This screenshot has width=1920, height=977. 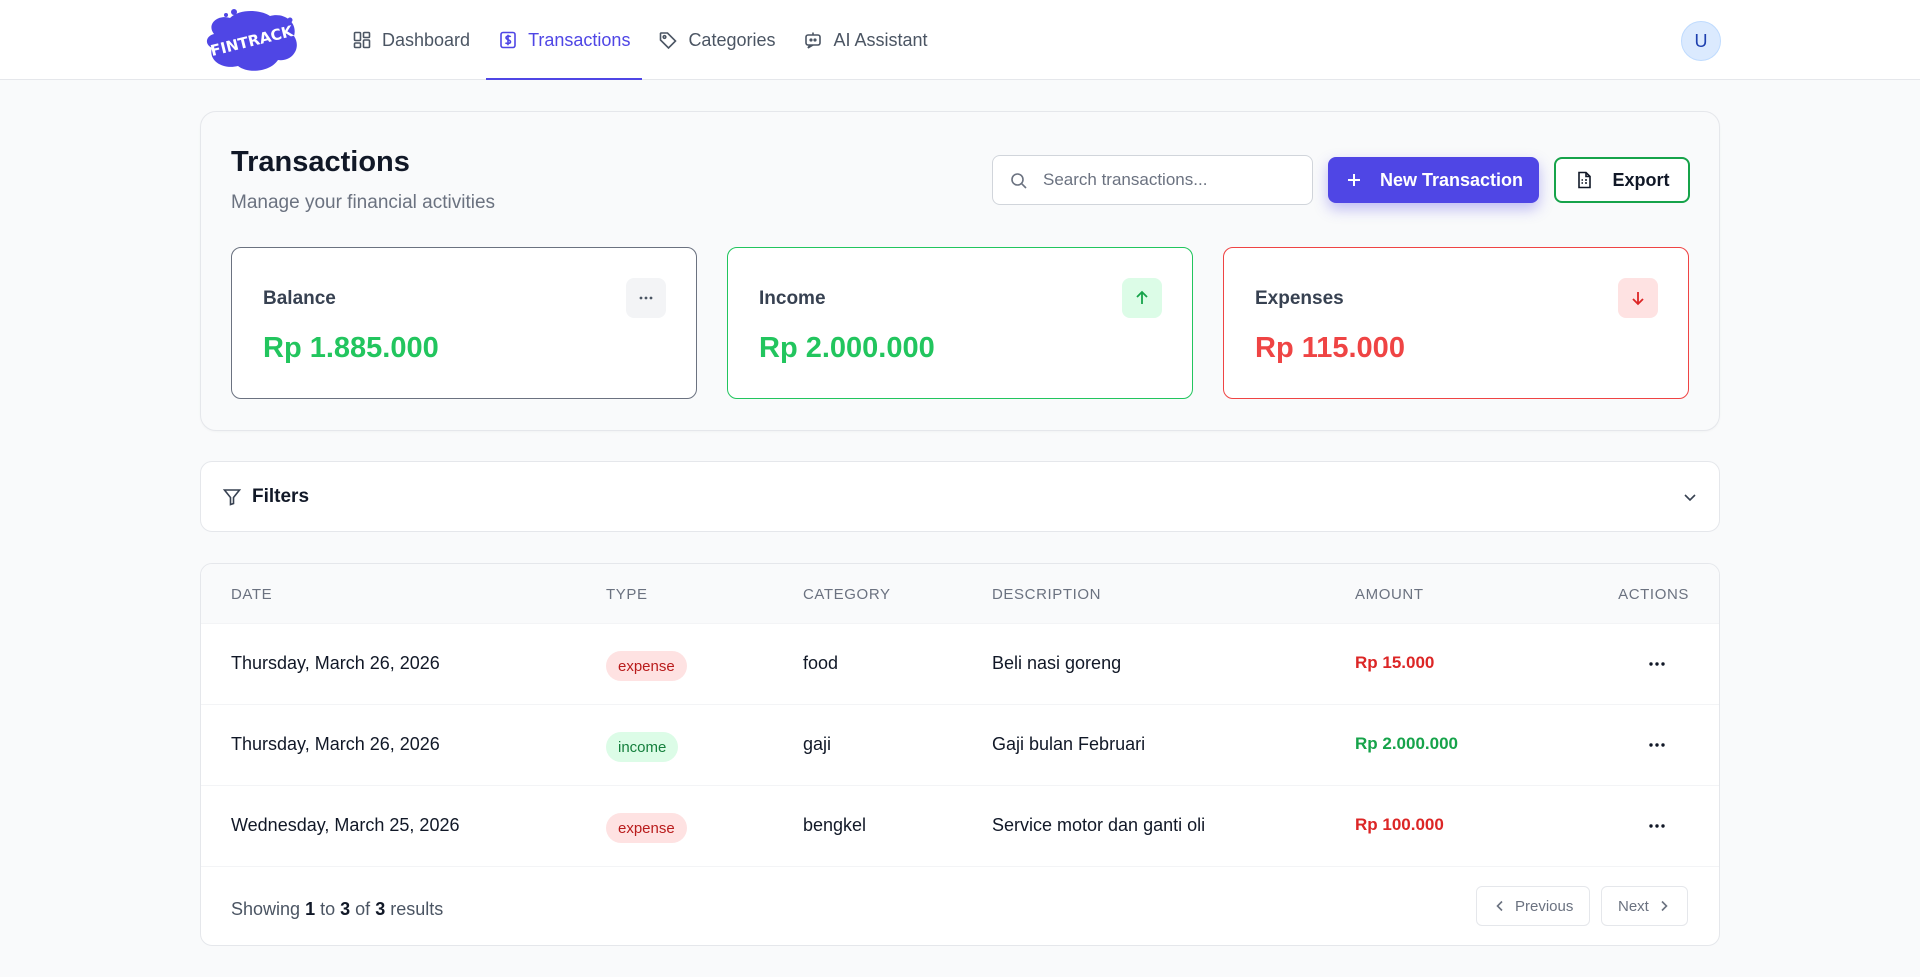 What do you see at coordinates (732, 39) in the screenshot?
I see `nav-categories-label: Categories` at bounding box center [732, 39].